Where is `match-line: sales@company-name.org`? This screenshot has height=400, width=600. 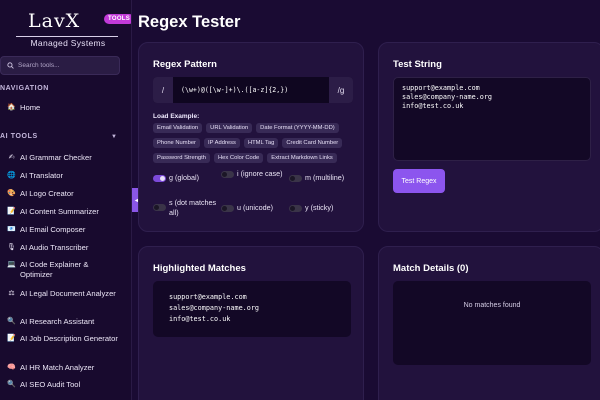
match-line: sales@company-name.org is located at coordinates (214, 308).